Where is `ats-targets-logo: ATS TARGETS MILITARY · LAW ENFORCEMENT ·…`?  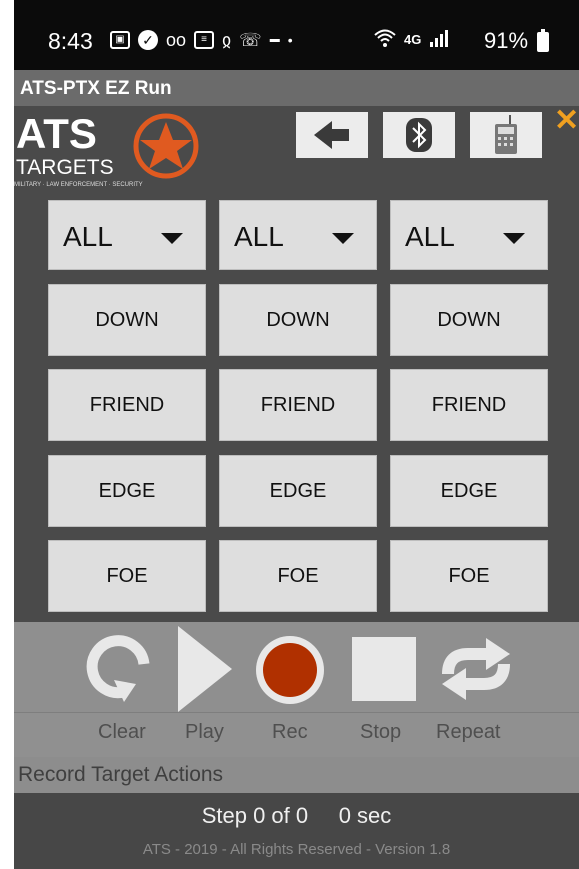 ats-targets-logo: ATS TARGETS MILITARY · LAW ENFORCEMENT ·… is located at coordinates (109, 150).